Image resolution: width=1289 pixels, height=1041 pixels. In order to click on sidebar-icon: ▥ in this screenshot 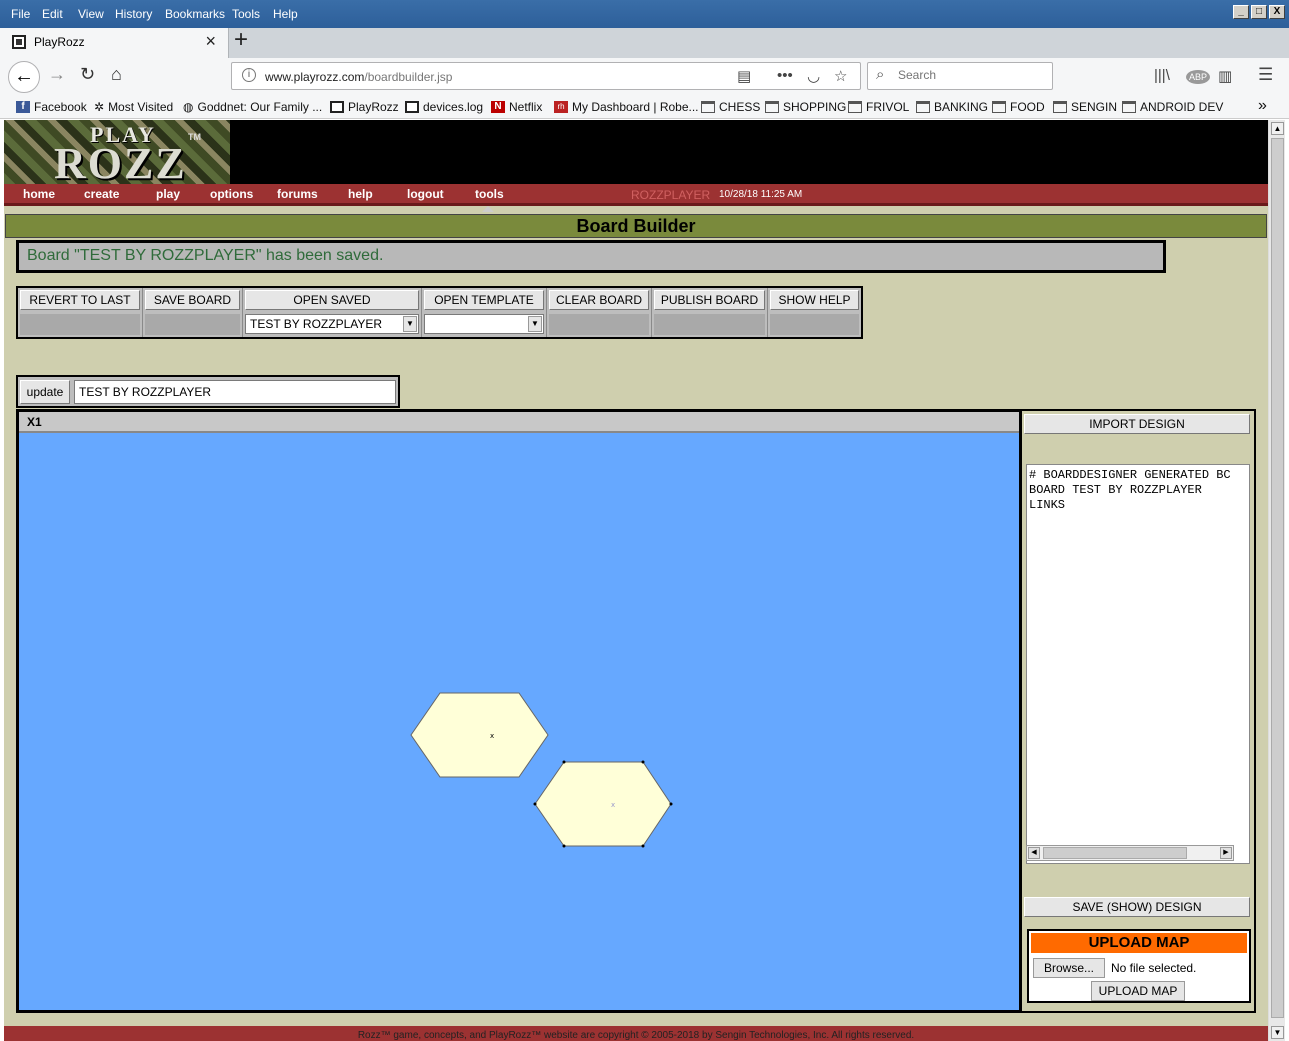, I will do `click(1225, 76)`.